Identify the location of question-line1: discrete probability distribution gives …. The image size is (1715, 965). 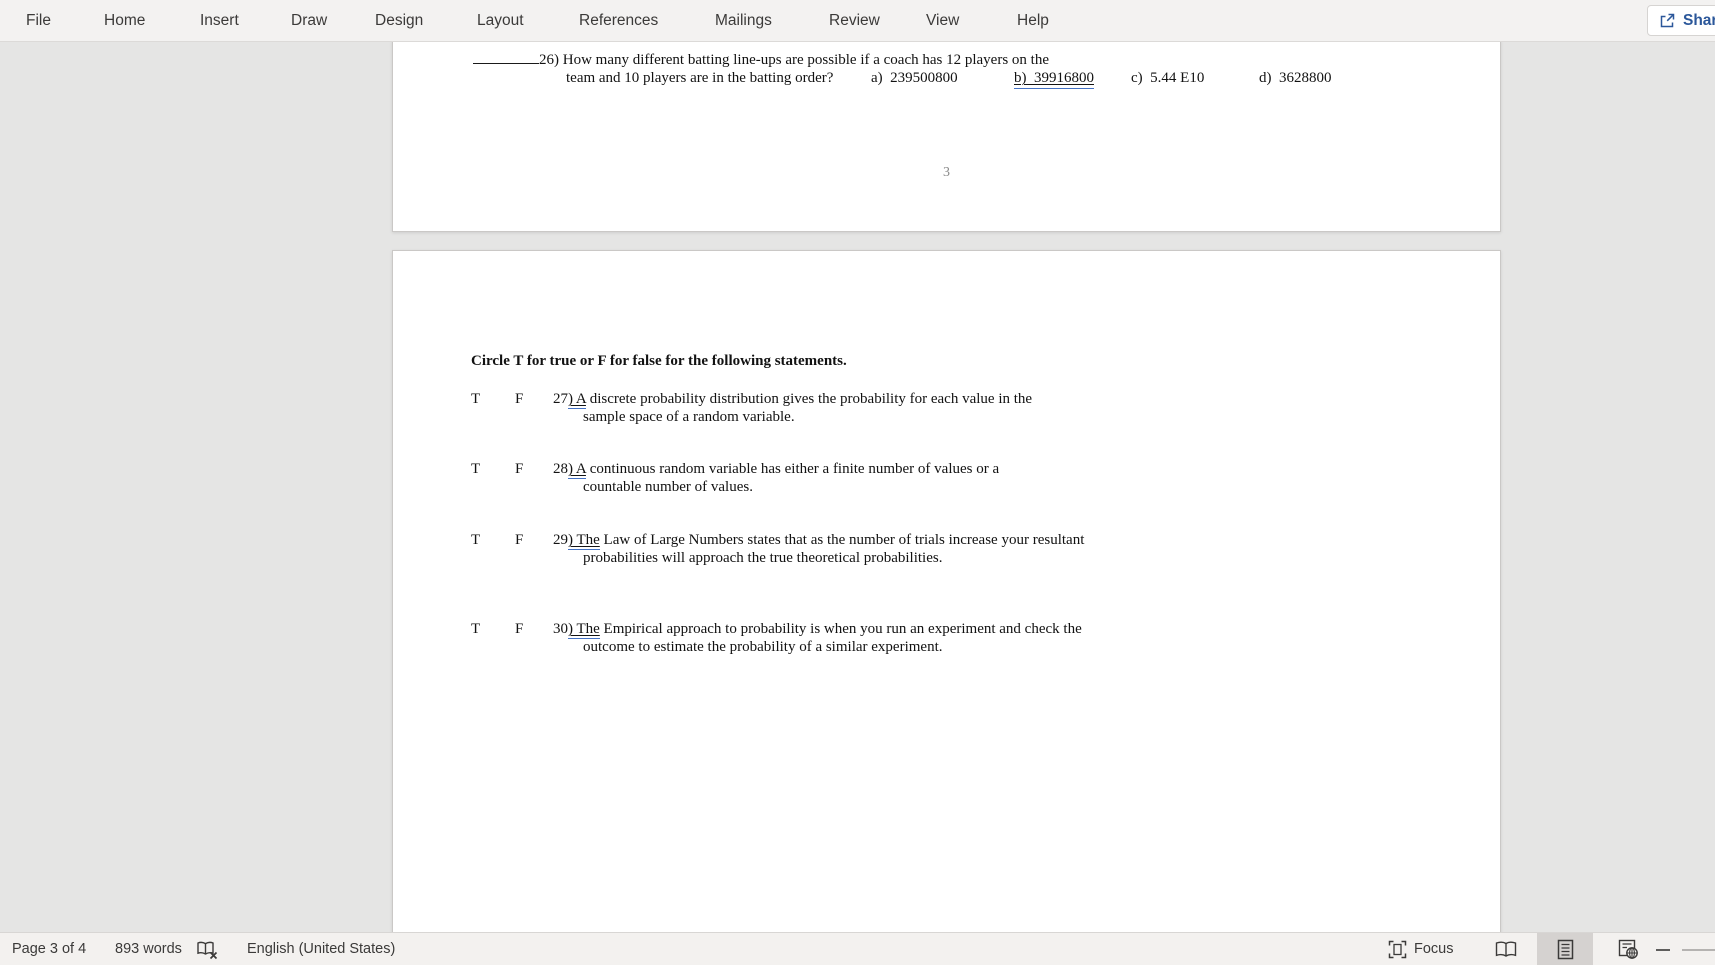
(809, 399).